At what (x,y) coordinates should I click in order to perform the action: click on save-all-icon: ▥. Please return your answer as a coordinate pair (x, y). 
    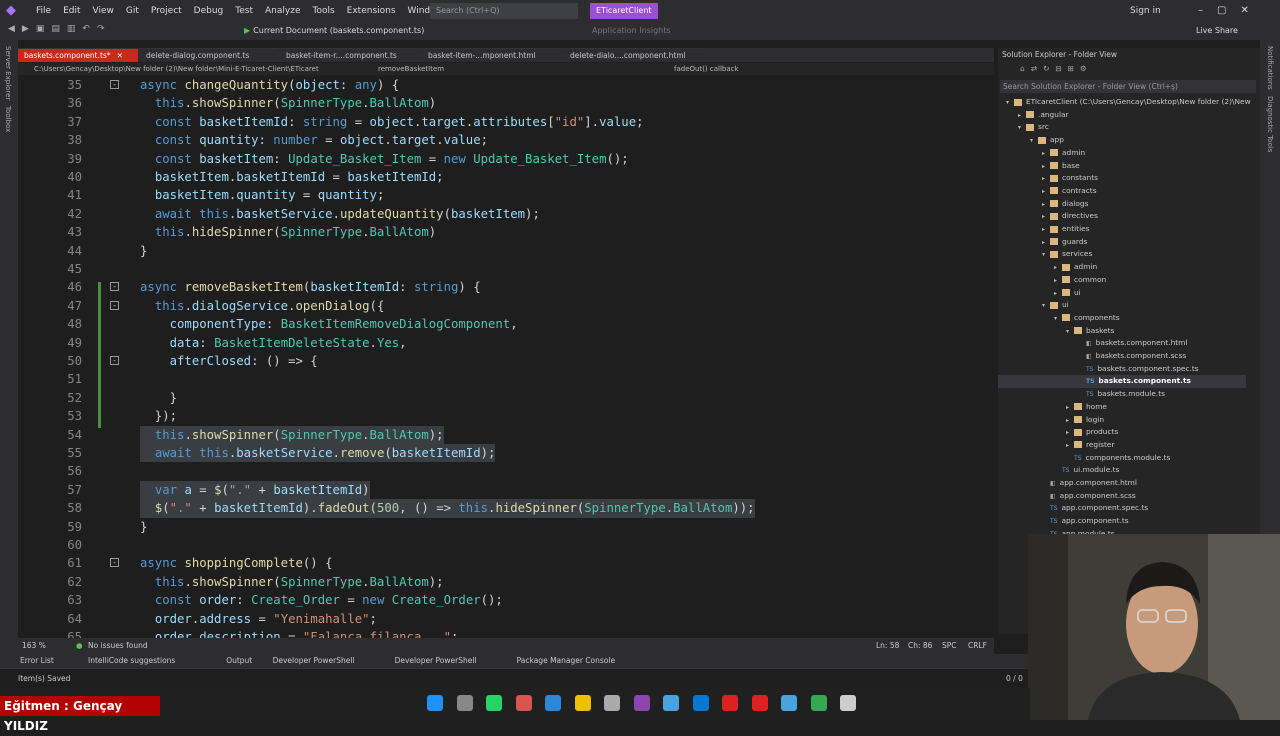
    Looking at the image, I should click on (71, 29).